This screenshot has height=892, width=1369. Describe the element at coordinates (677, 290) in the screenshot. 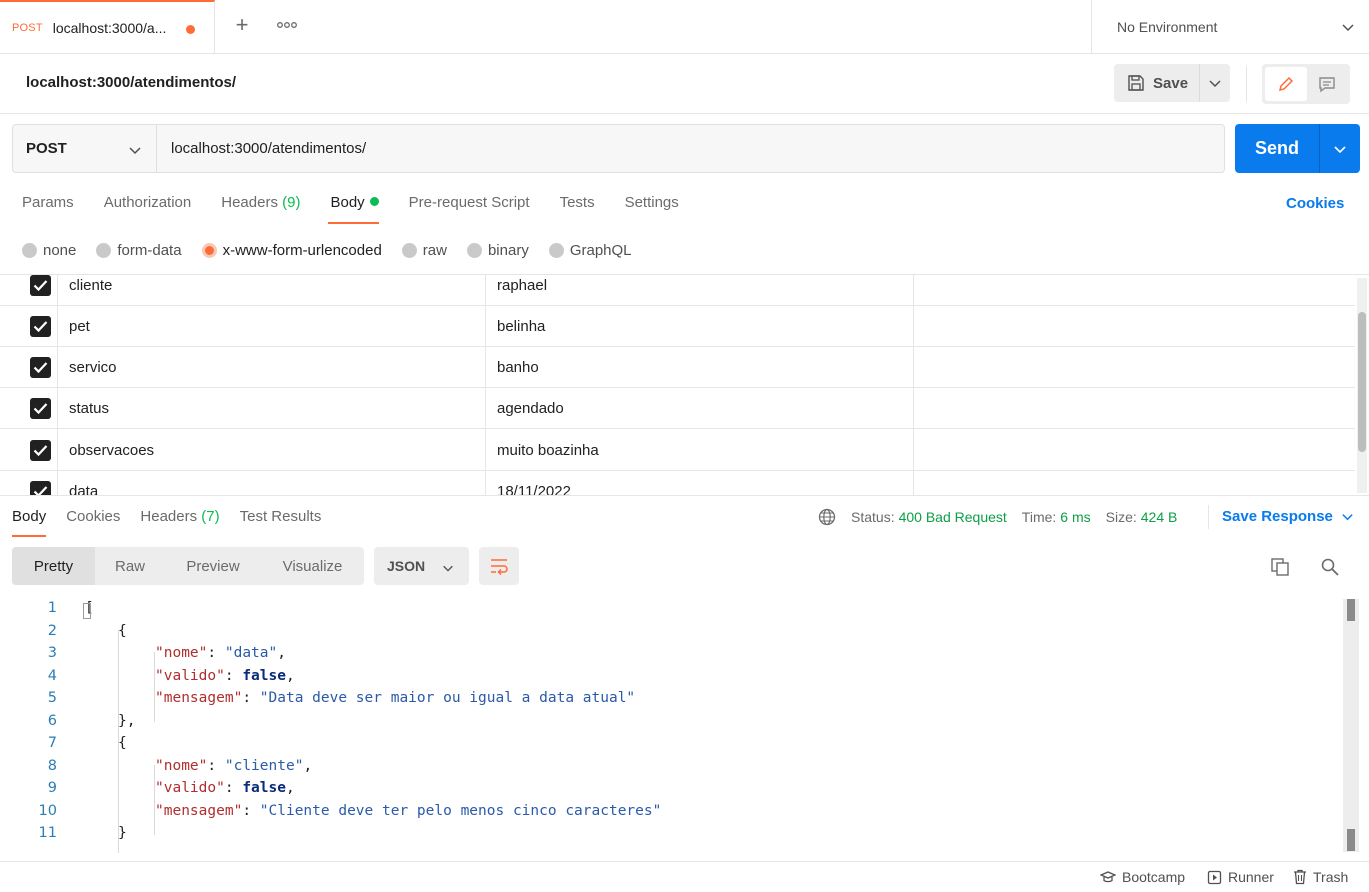

I see `table-row: cliente raphael` at that location.